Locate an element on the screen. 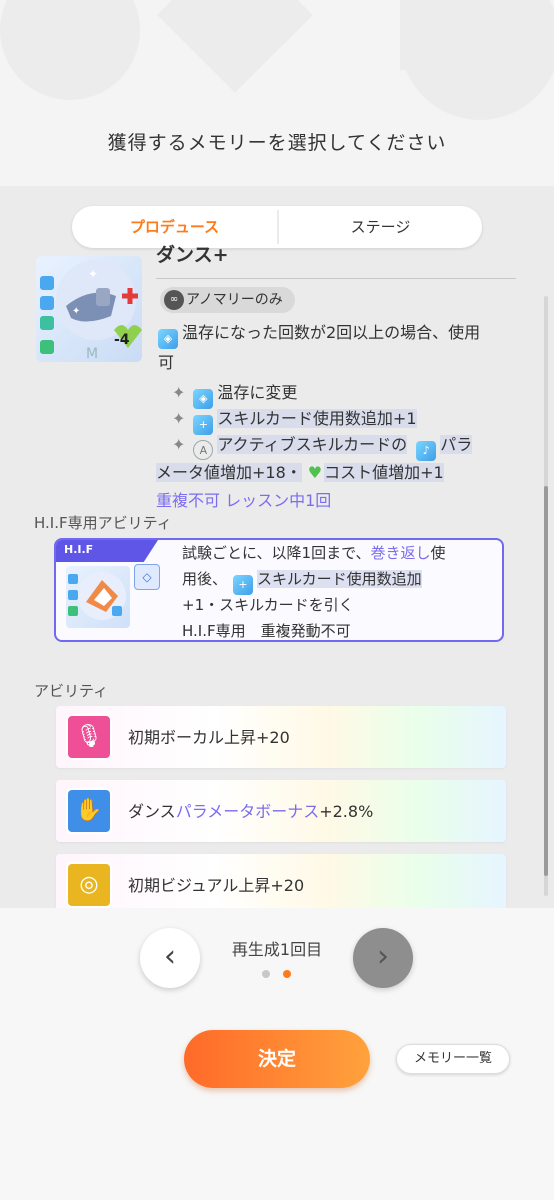 This screenshot has width=554, height=1200. name-divider is located at coordinates (336, 278).